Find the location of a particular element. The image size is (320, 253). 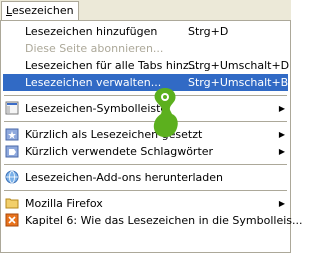

menu-item-recent-tags: Kürzlich verwendete Schlagwörter ▶ is located at coordinates (145, 151).